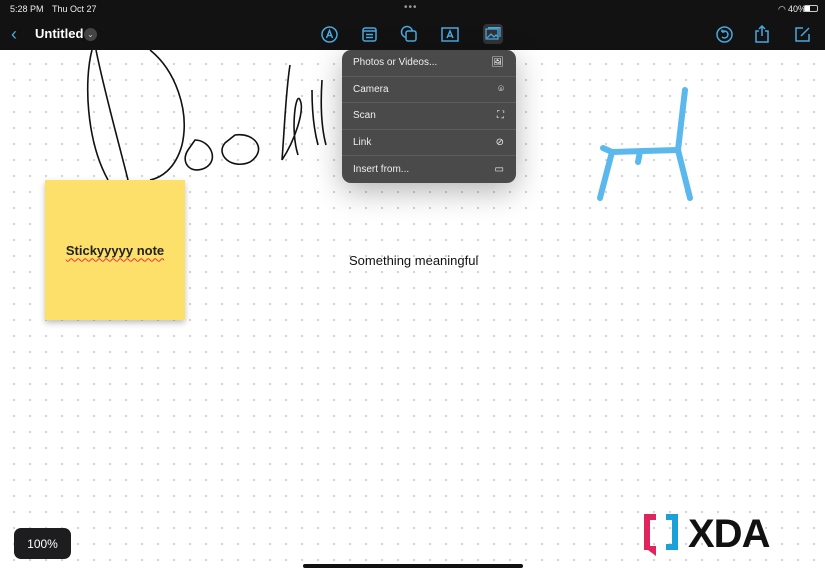  What do you see at coordinates (802, 34) in the screenshot?
I see `compose-button` at bounding box center [802, 34].